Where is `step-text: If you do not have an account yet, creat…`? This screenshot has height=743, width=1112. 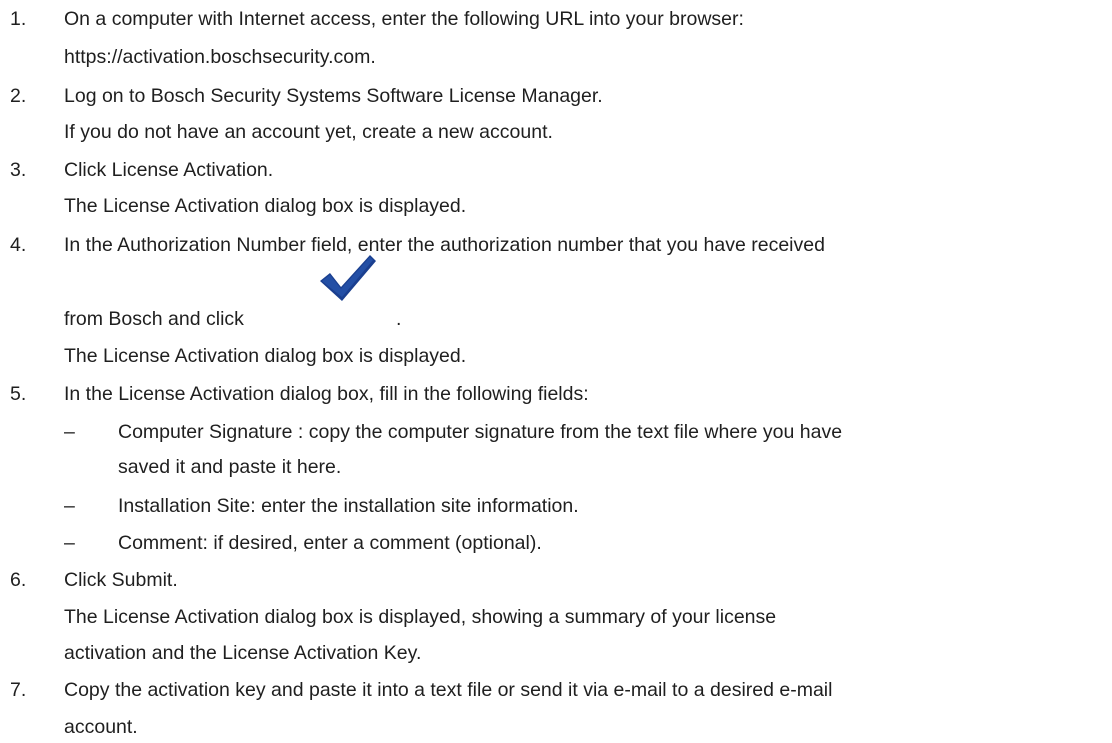
step-text: If you do not have an account yet, creat… is located at coordinates (308, 131).